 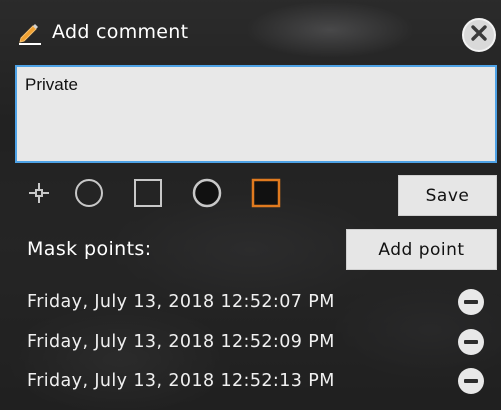 I want to click on list-item: Friday, July 13, 2018 12:52:09 PM, so click(x=181, y=342).